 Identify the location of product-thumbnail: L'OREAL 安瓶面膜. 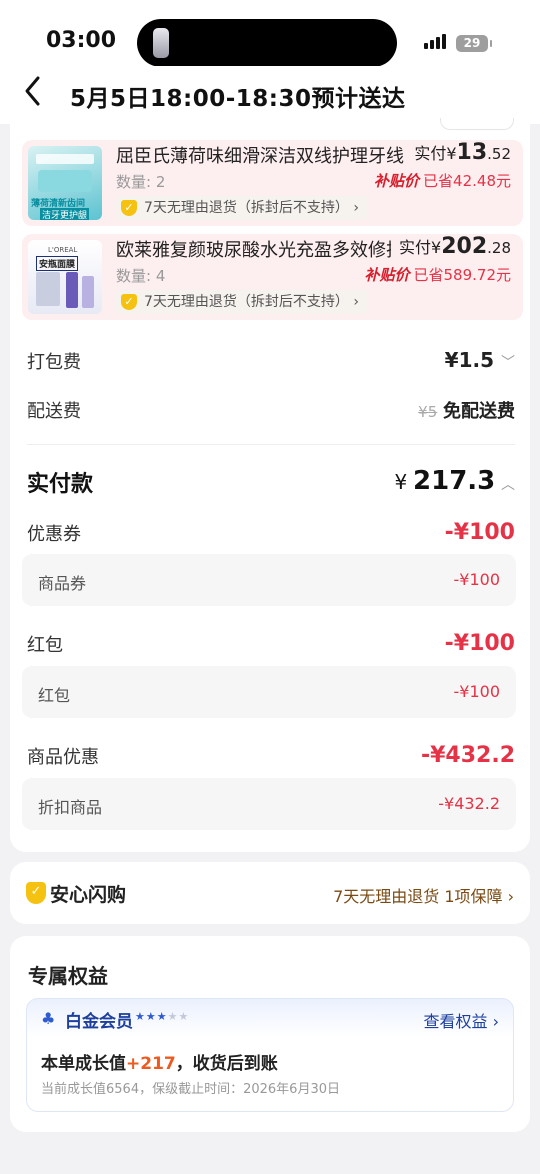
(65, 277).